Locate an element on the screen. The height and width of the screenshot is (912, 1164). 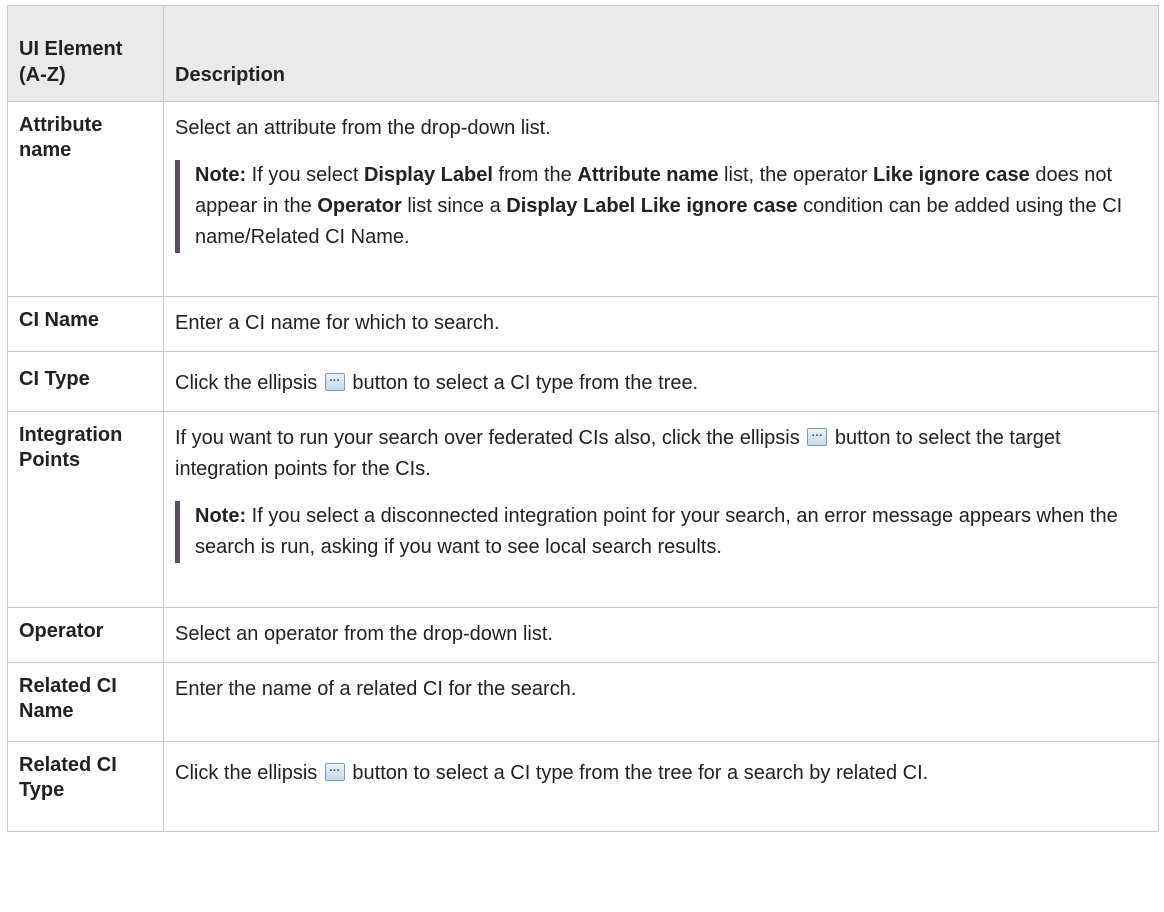
note-bold: Display Label is located at coordinates (428, 175).